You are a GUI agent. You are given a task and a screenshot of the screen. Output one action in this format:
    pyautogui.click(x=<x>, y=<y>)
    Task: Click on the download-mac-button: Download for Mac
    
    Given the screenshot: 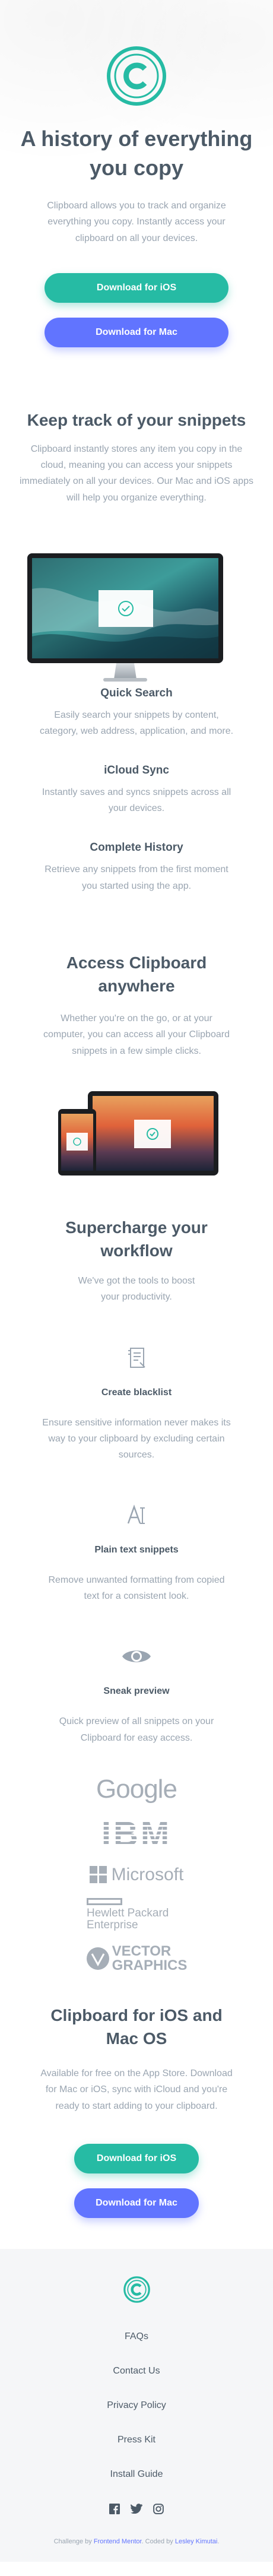 What is the action you would take?
    pyautogui.click(x=136, y=332)
    